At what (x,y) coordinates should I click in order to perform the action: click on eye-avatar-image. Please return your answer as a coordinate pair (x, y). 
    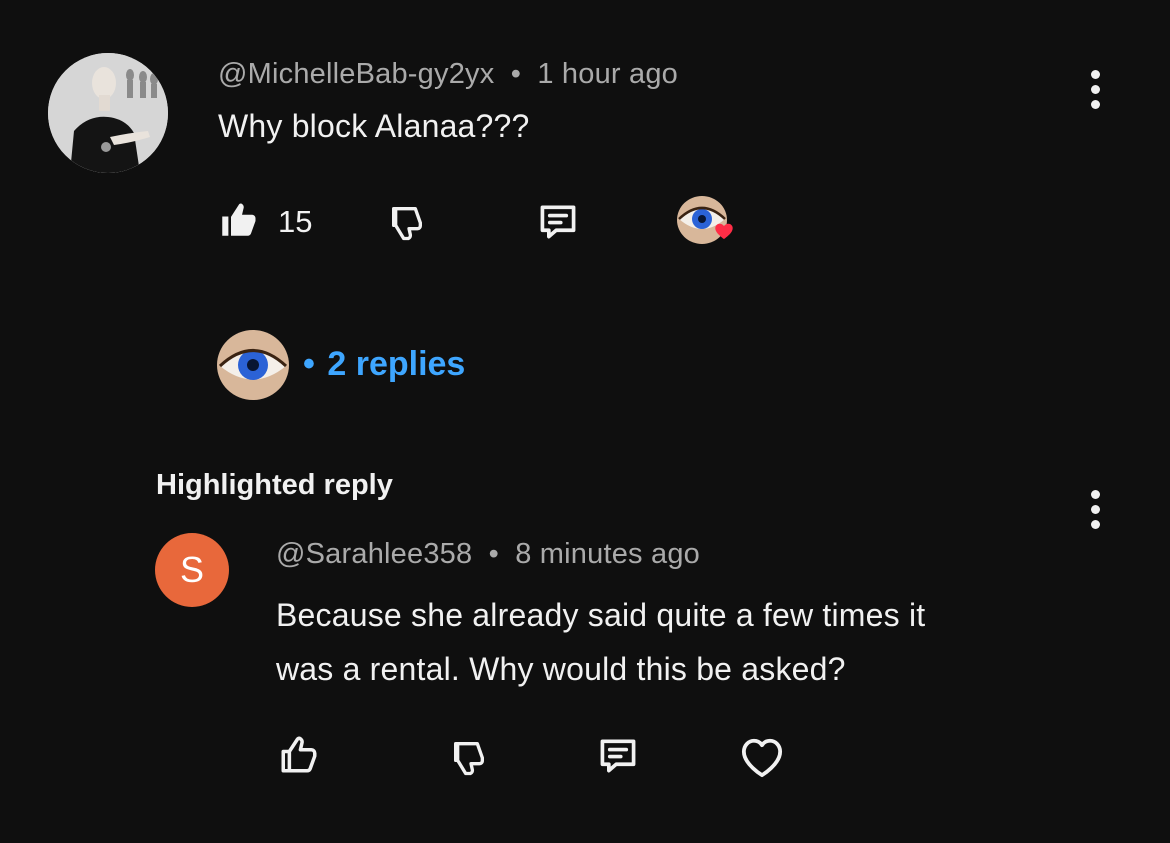
    Looking at the image, I should click on (253, 365).